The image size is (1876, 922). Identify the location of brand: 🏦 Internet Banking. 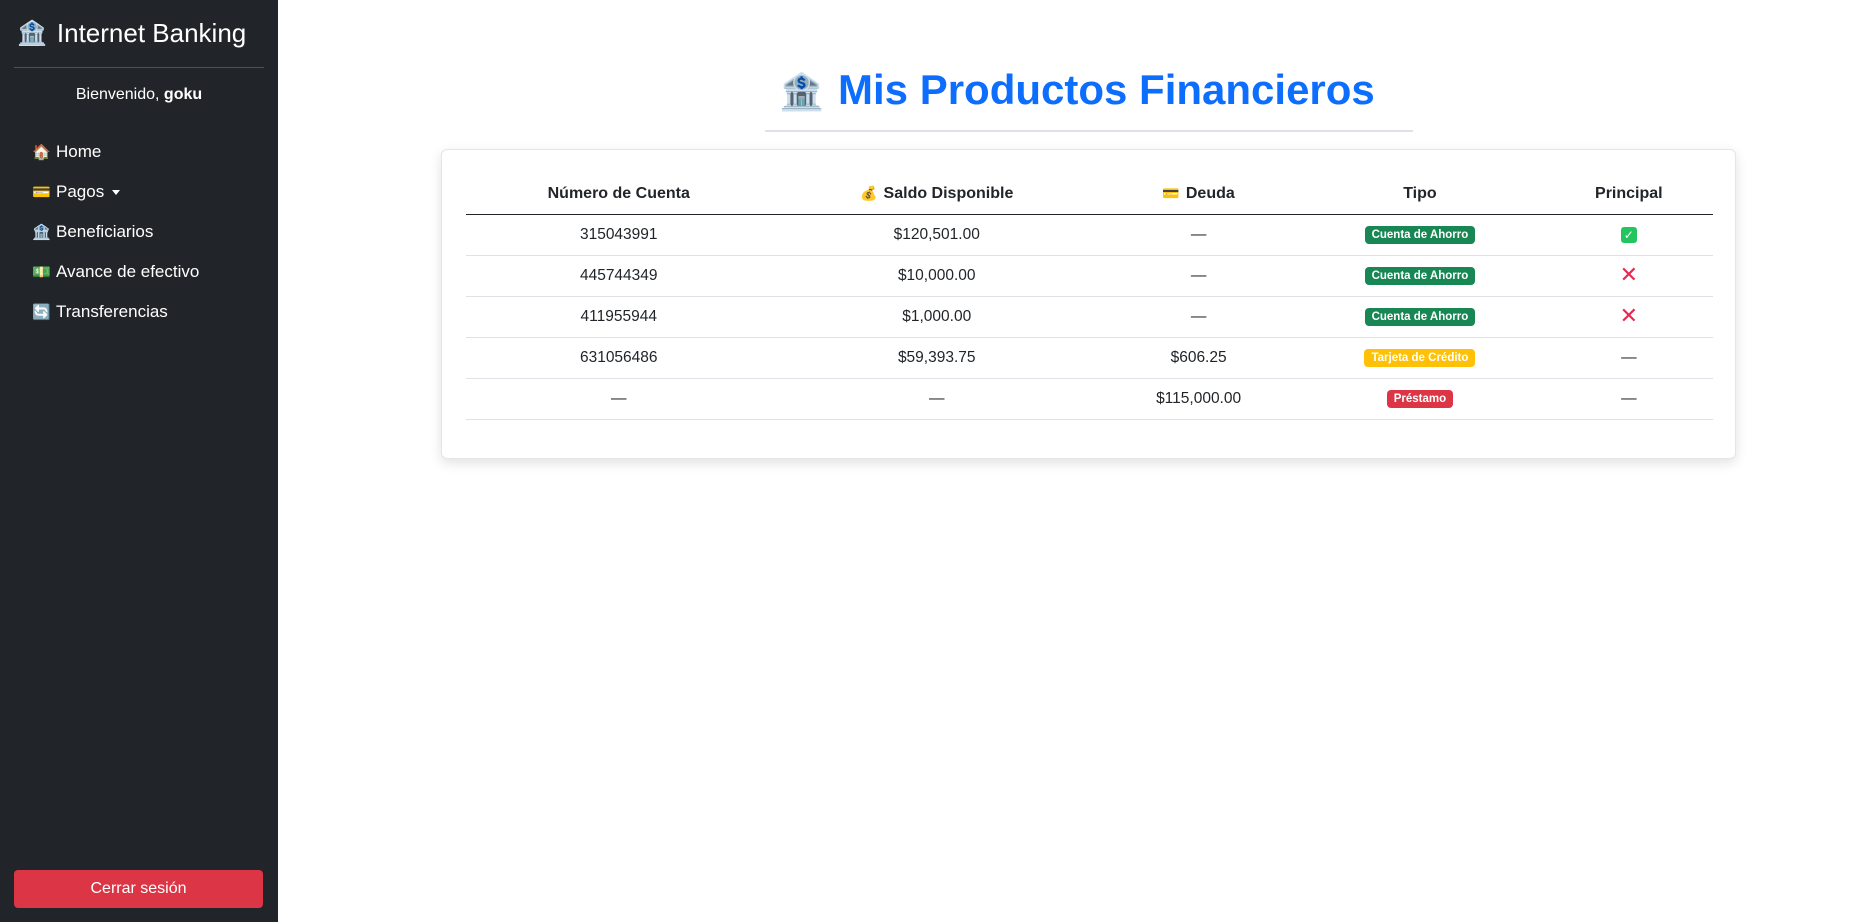
(131, 33).